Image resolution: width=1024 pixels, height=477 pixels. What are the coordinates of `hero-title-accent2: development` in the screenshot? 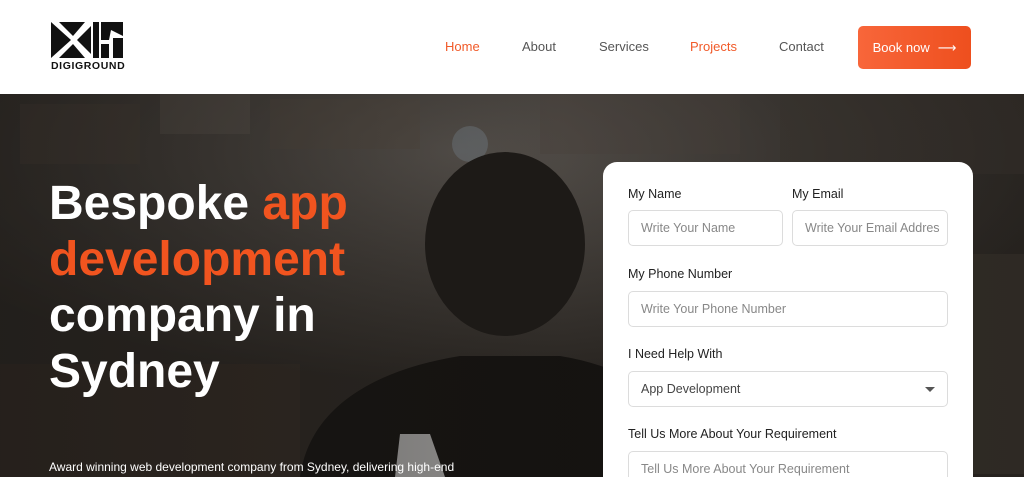 It's located at (197, 259).